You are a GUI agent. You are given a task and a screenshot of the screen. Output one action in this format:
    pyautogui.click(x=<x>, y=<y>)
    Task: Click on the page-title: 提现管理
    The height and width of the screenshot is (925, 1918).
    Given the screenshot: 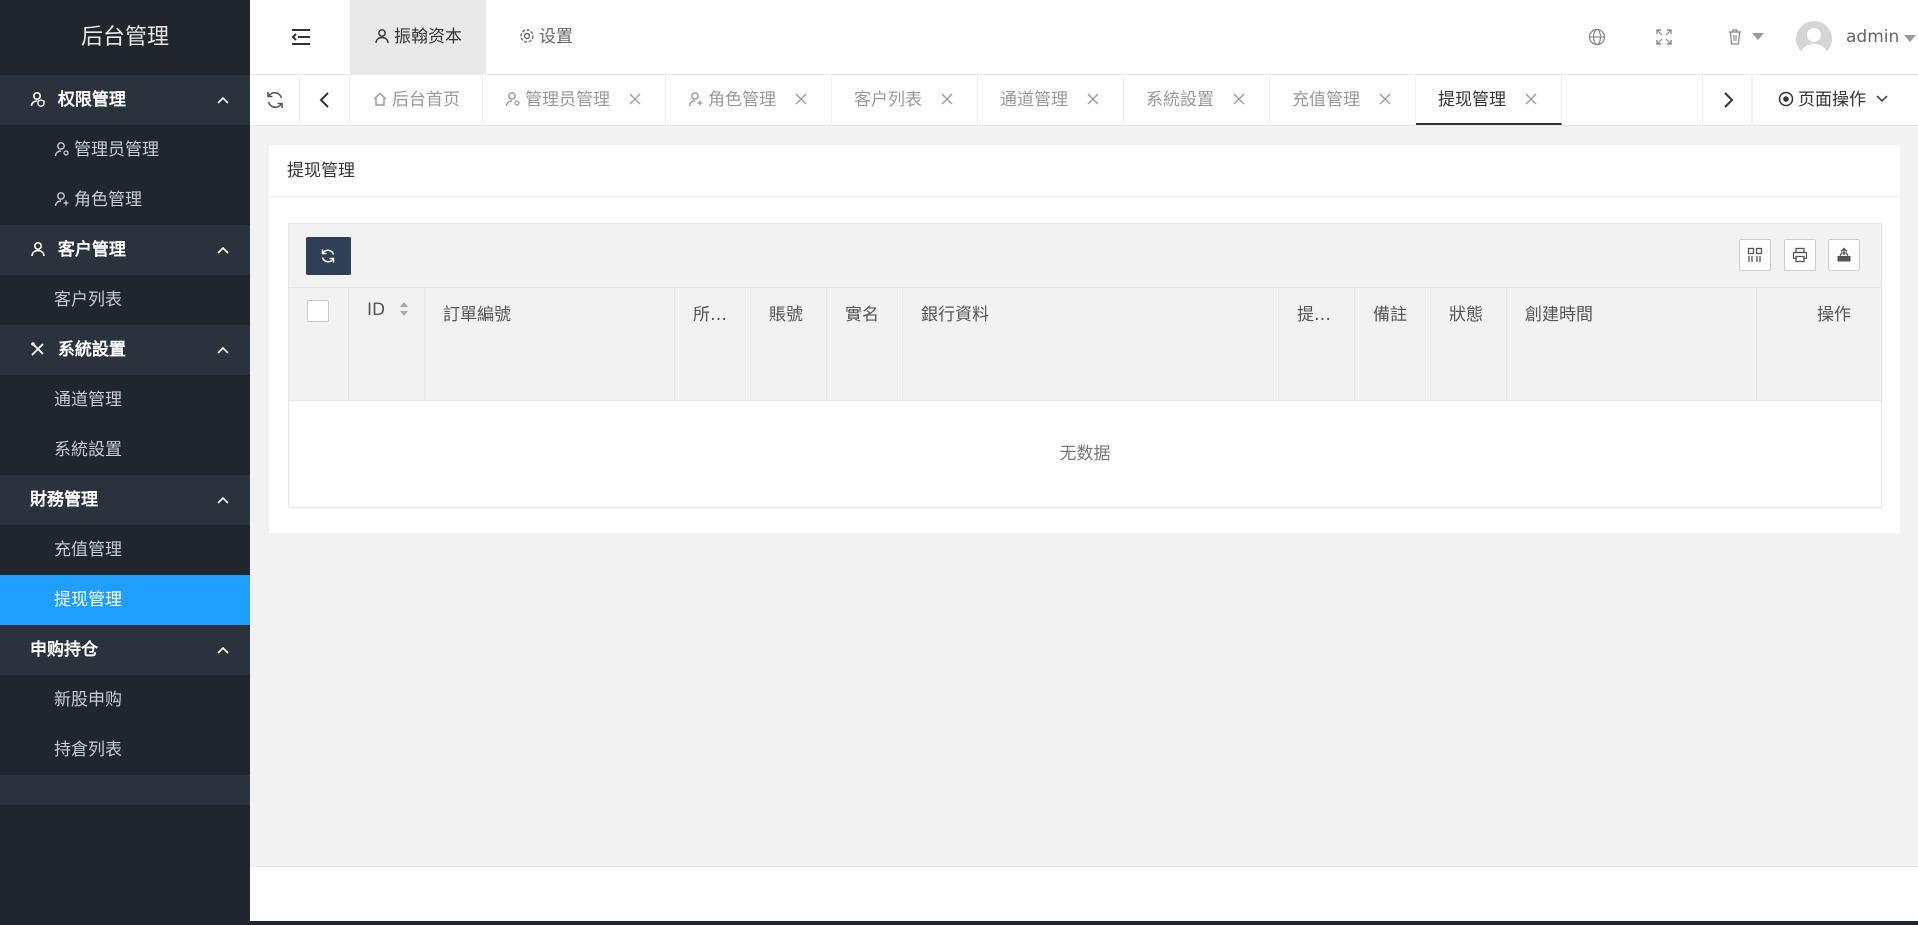 What is the action you would take?
    pyautogui.click(x=1084, y=171)
    